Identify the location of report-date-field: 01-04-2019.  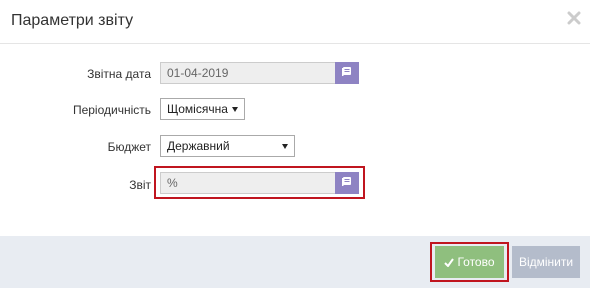
(248, 73).